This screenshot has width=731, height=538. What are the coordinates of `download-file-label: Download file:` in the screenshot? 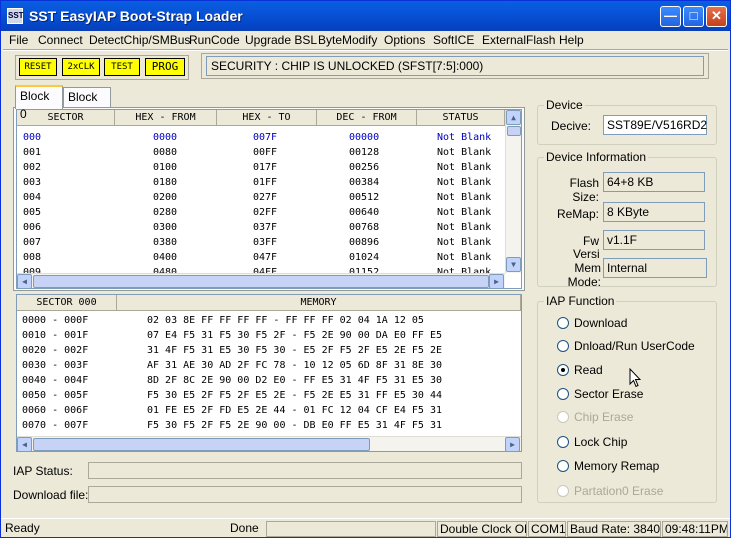 It's located at (51, 495).